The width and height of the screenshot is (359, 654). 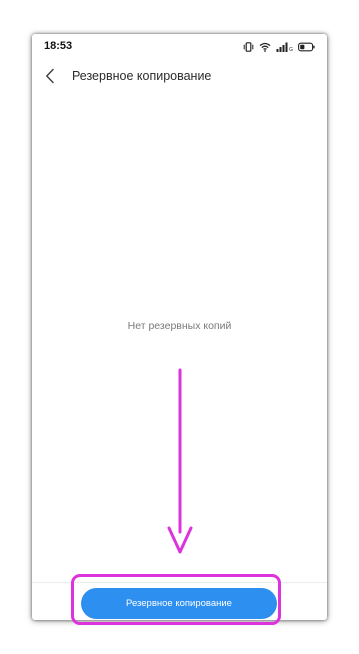 I want to click on status-icons: G, so click(x=279, y=47).